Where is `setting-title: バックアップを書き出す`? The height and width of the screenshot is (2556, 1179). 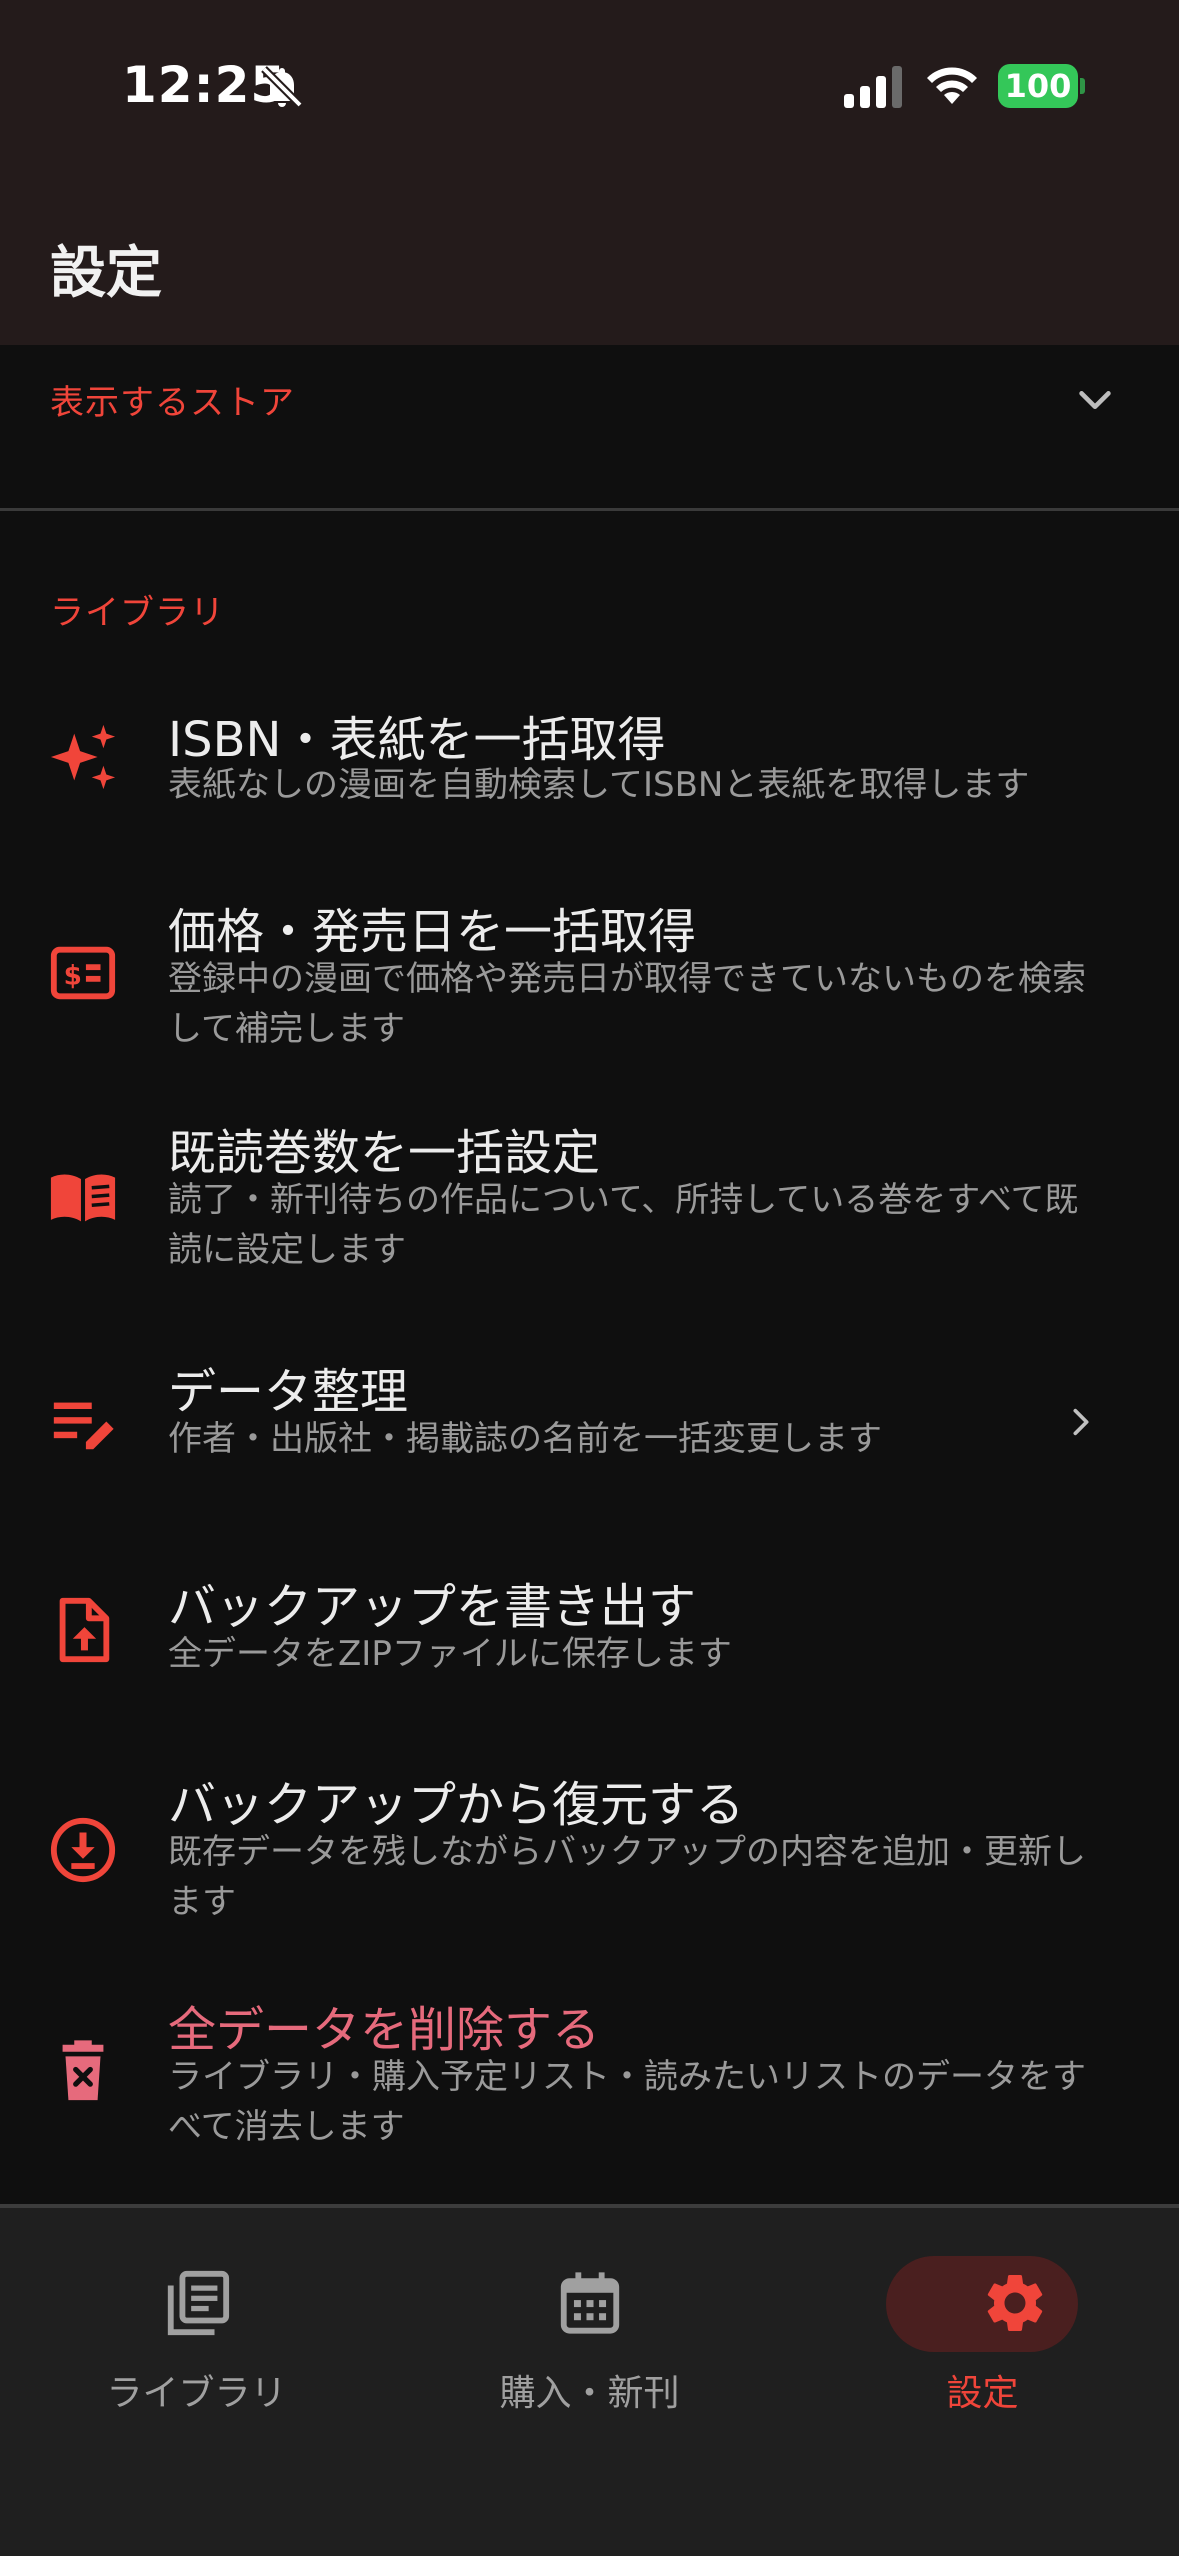
setting-title: バックアップを書き出す is located at coordinates (432, 1607).